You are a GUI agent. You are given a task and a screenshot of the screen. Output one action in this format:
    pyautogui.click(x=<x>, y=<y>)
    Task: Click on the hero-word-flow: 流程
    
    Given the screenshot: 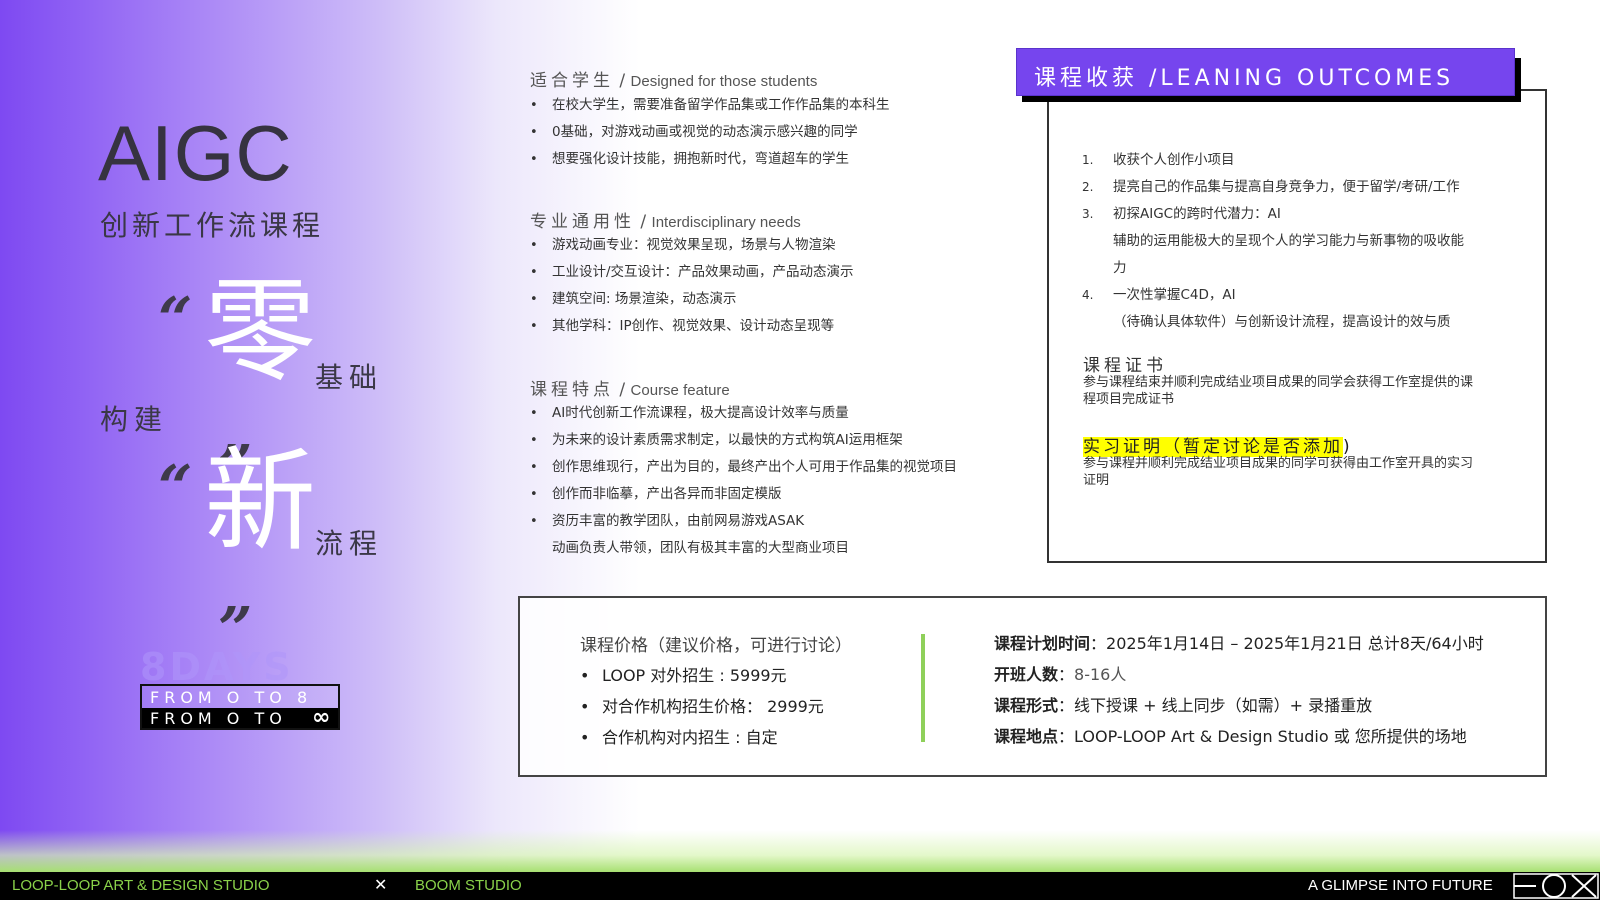 What is the action you would take?
    pyautogui.click(x=349, y=543)
    